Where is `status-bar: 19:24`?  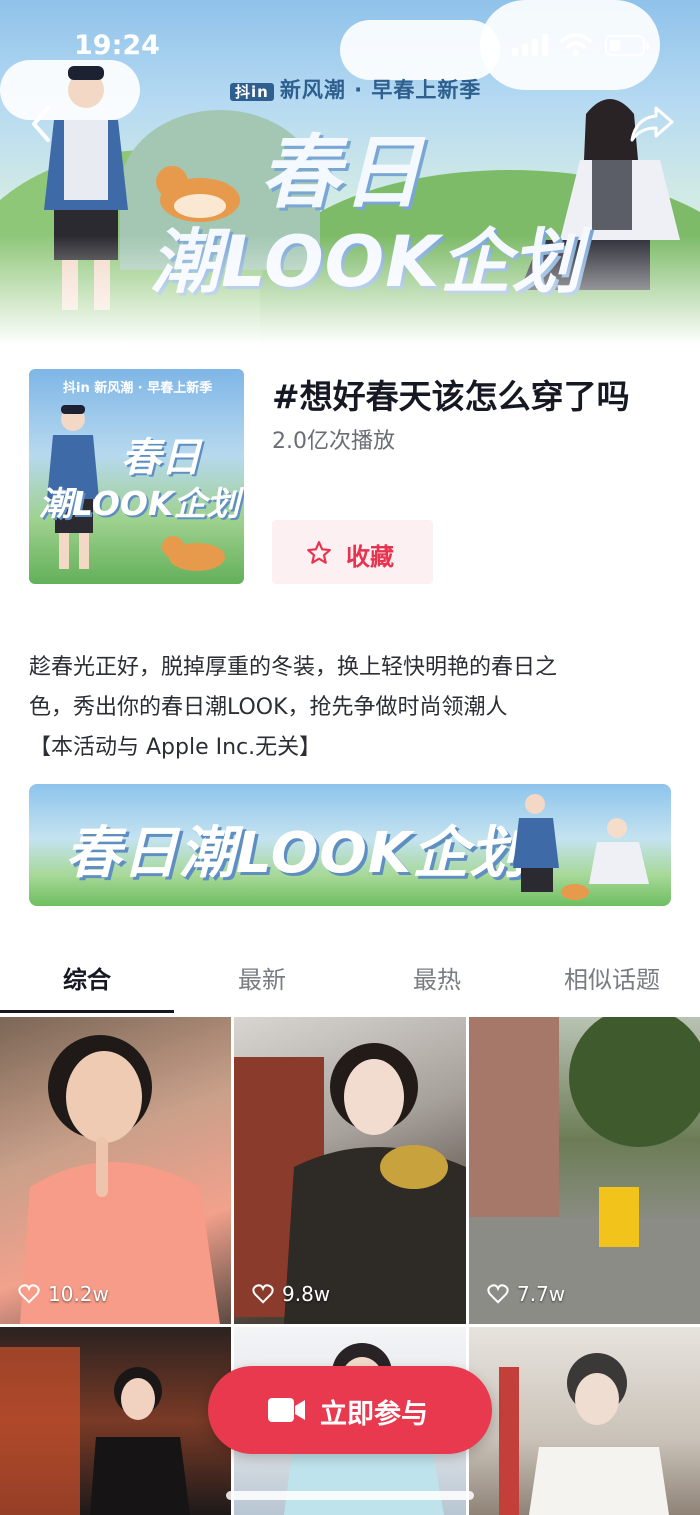 status-bar: 19:24 is located at coordinates (350, 45).